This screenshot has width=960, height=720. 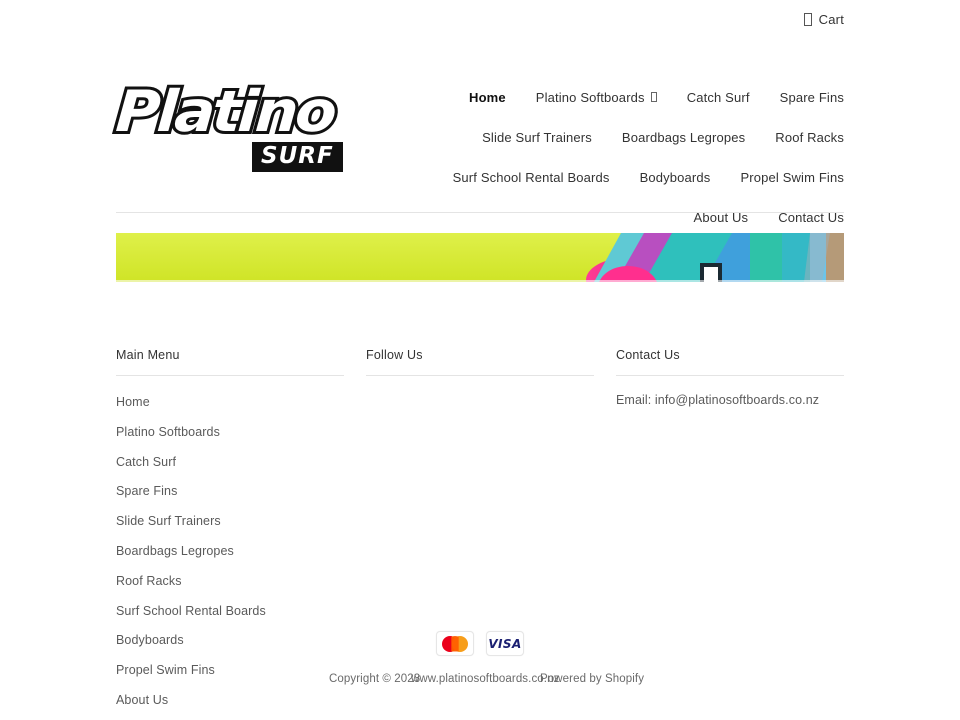 I want to click on footer-link-boardbags-legropes: Boardbags Legropes, so click(x=175, y=551).